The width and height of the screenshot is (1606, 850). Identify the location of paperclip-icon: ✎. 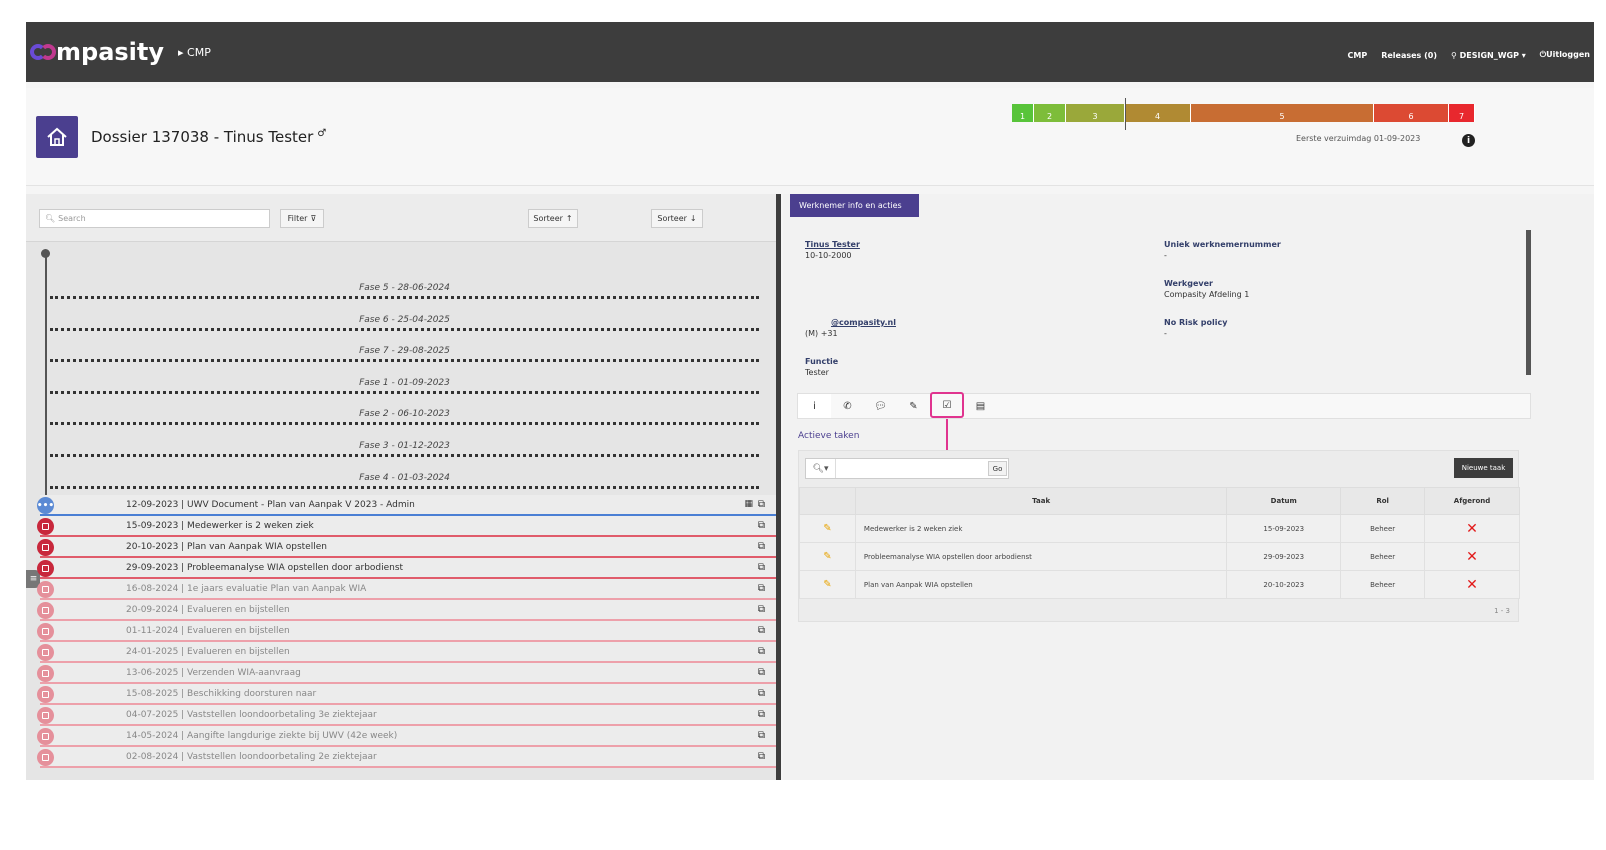
(913, 406).